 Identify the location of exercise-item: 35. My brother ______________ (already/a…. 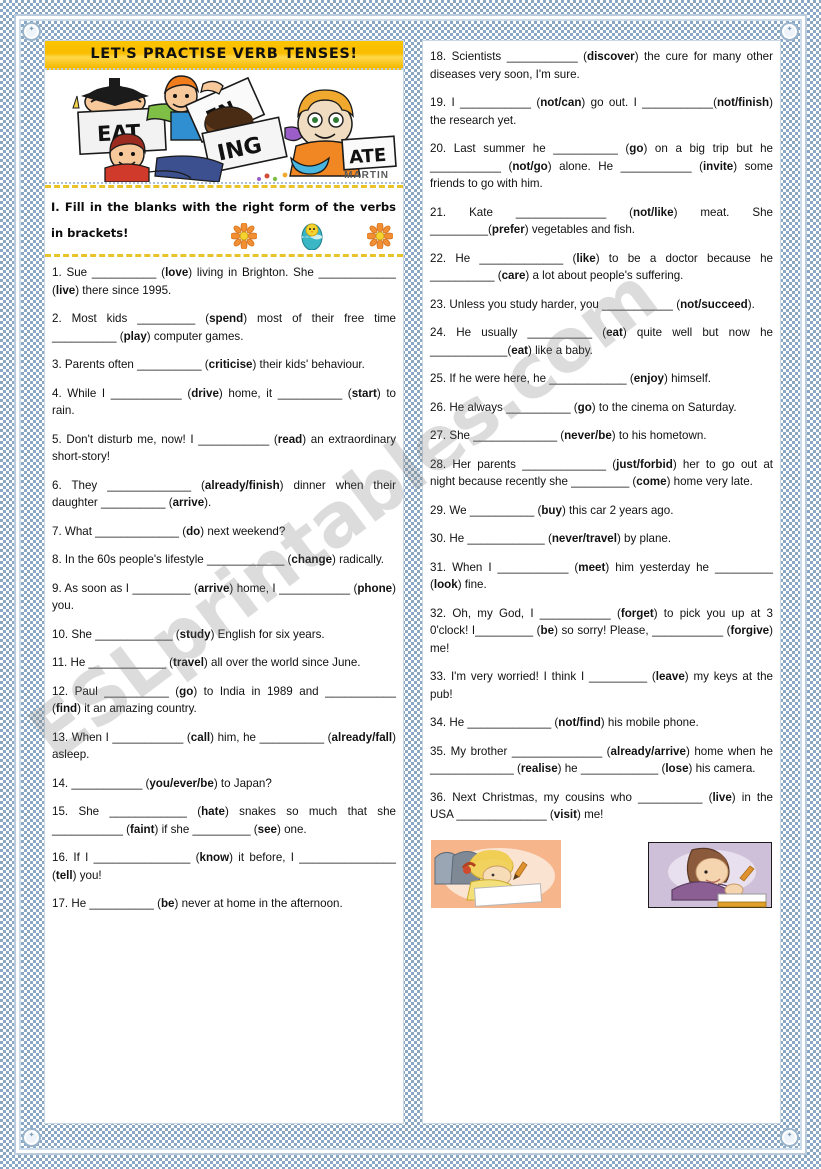
(601, 760).